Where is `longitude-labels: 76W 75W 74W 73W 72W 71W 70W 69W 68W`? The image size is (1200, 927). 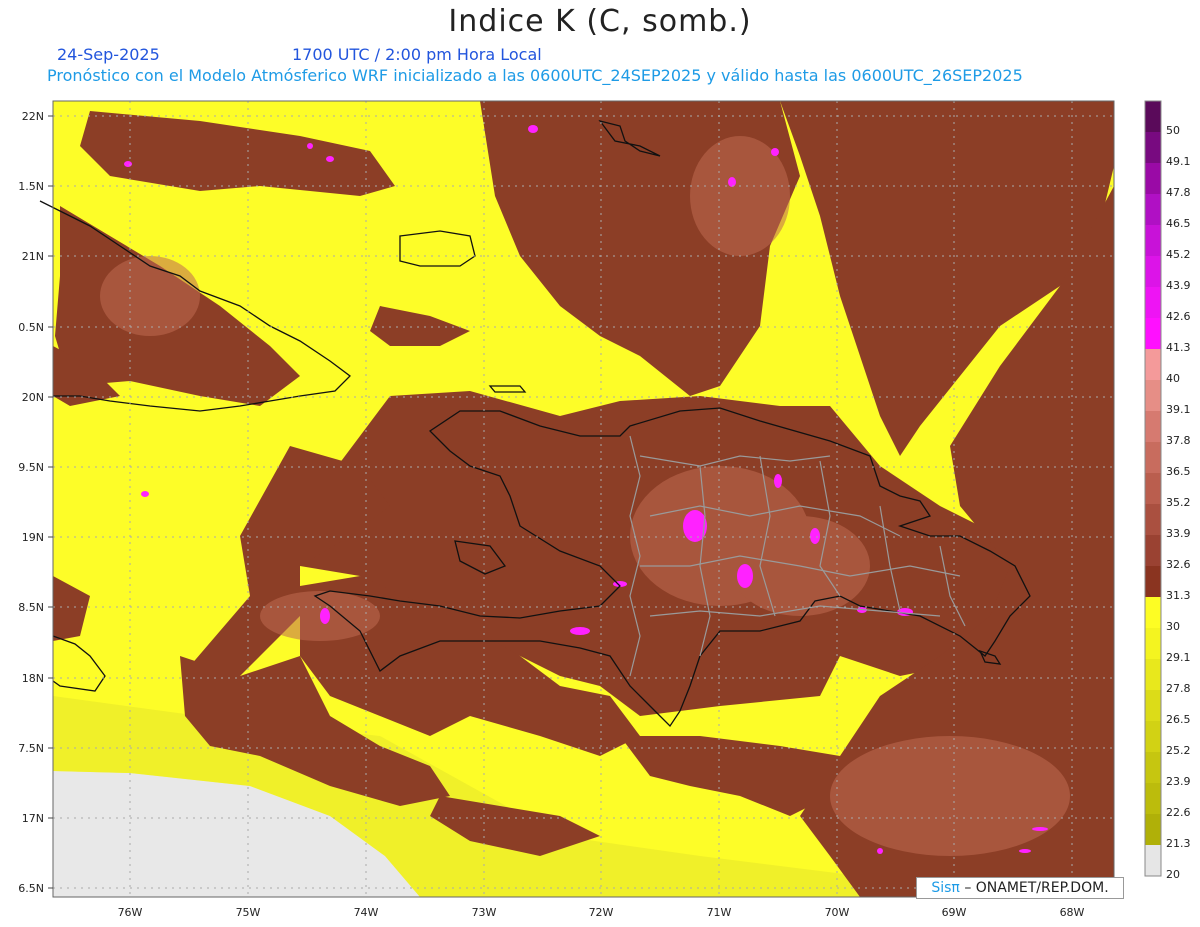
longitude-labels: 76W 75W 74W 73W 72W 71W 70W 69W 68W is located at coordinates (601, 912).